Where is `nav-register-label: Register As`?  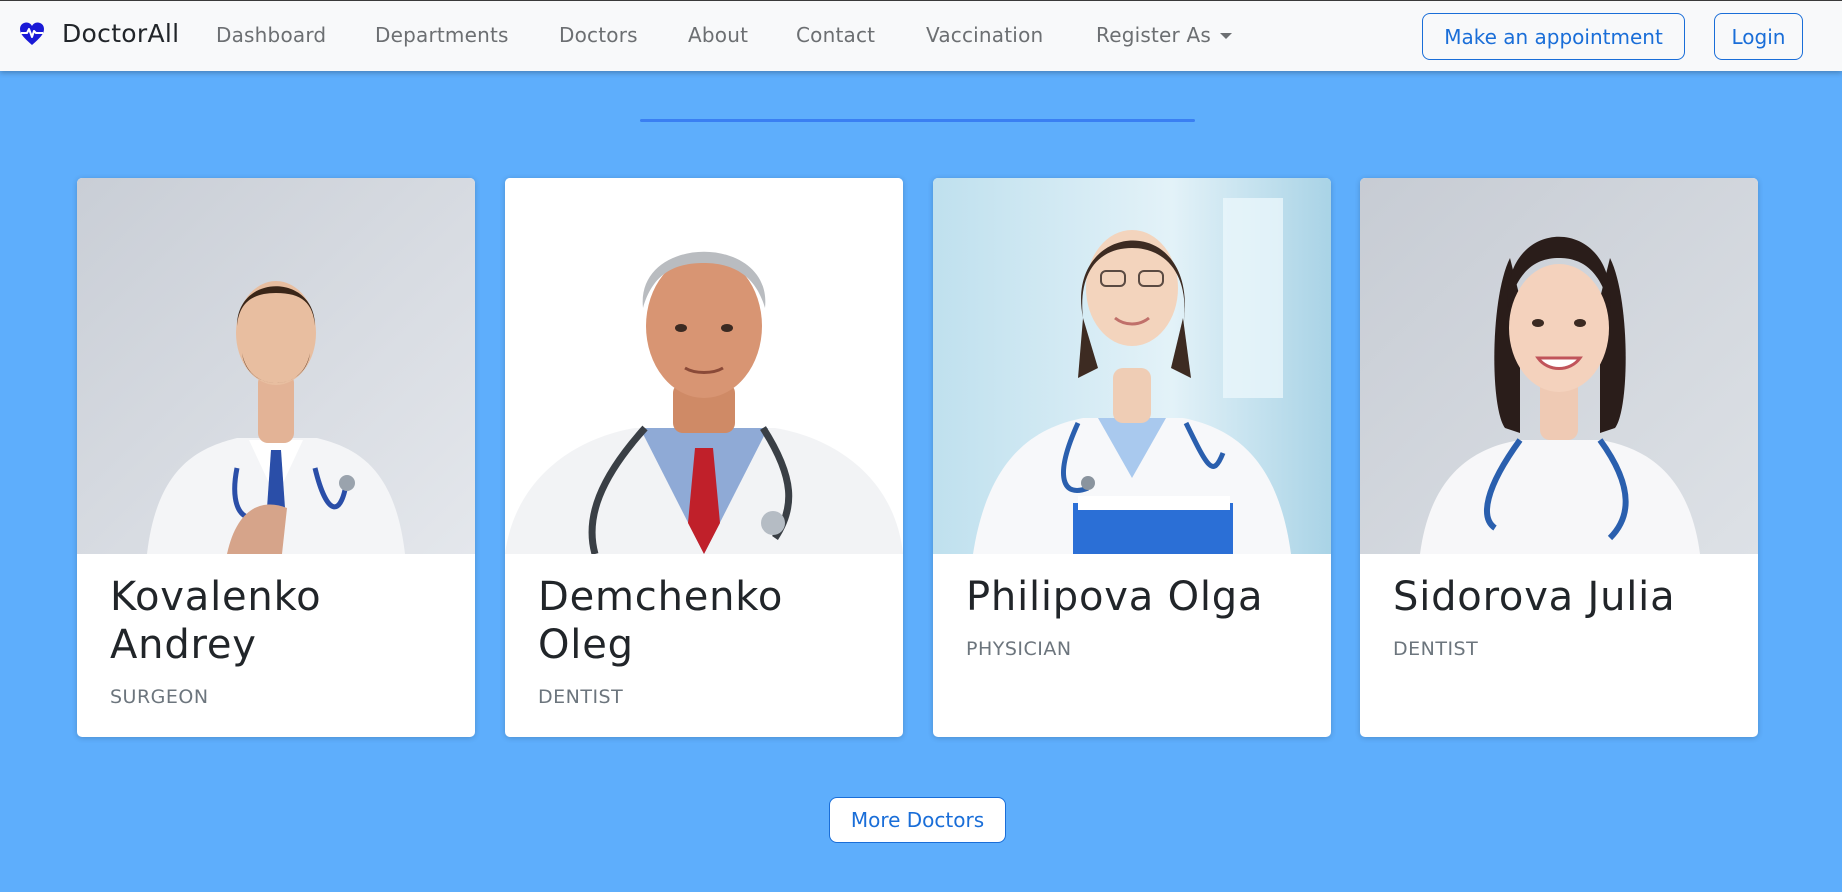 nav-register-label: Register As is located at coordinates (1154, 35).